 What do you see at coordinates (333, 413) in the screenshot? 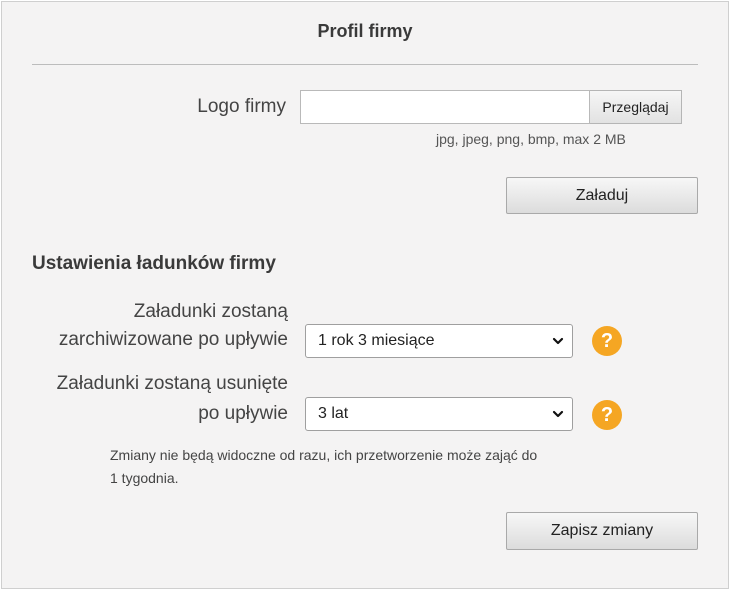
I see `delete-period-value: 3 lat` at bounding box center [333, 413].